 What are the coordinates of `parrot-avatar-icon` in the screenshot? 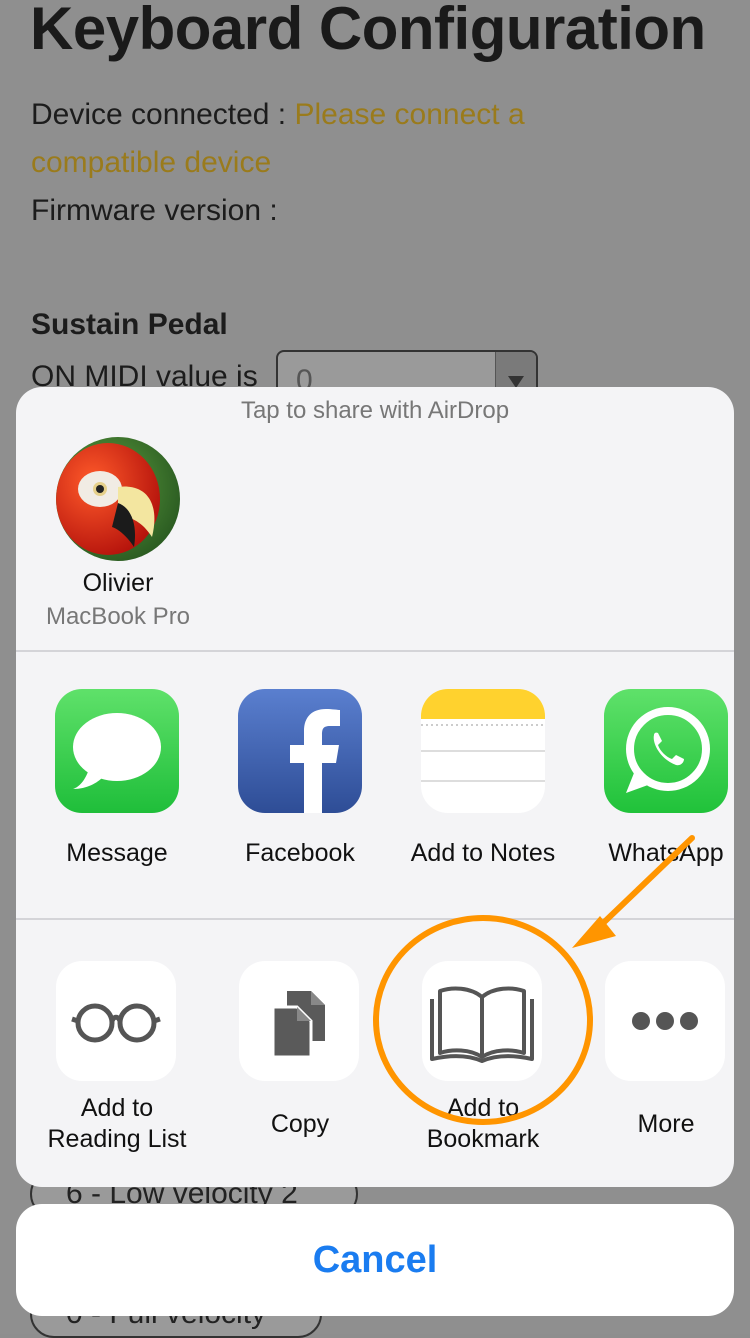 It's located at (118, 499).